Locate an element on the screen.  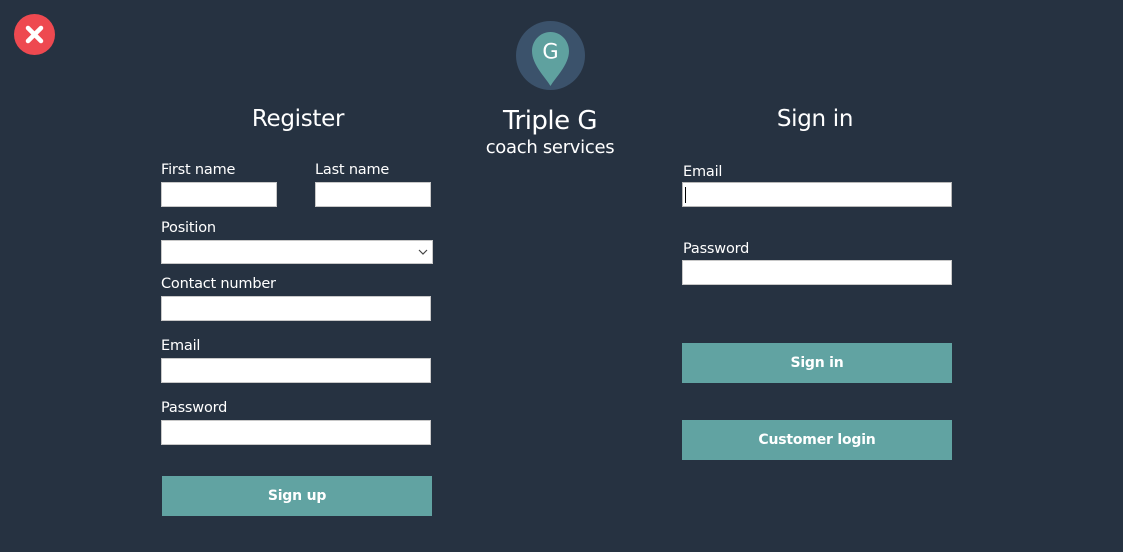
register-email-label: Email is located at coordinates (181, 346).